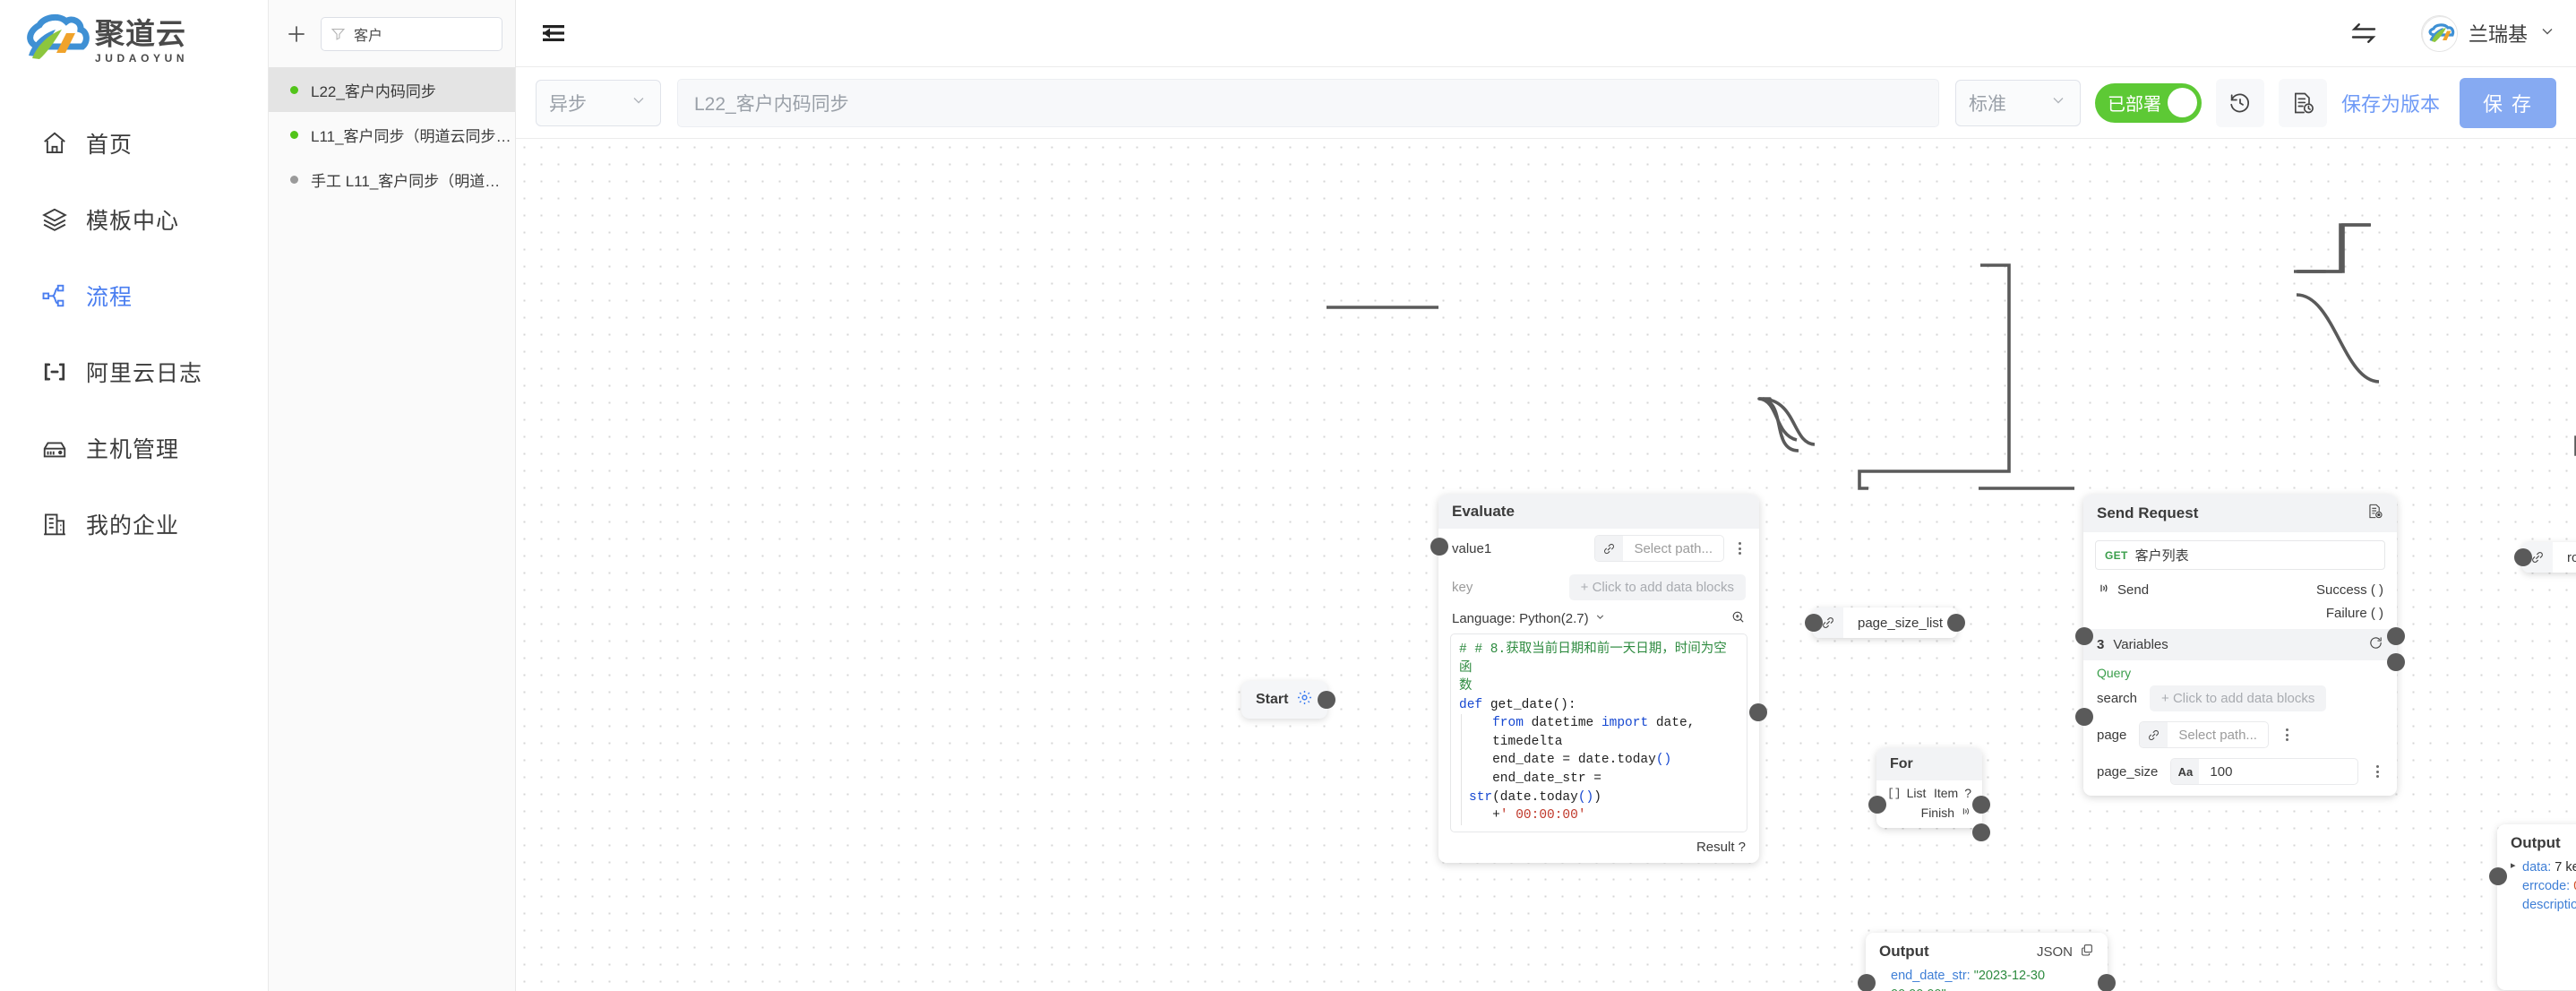  What do you see at coordinates (134, 219) in the screenshot?
I see `sidebar-item-template-center: 模板中心` at bounding box center [134, 219].